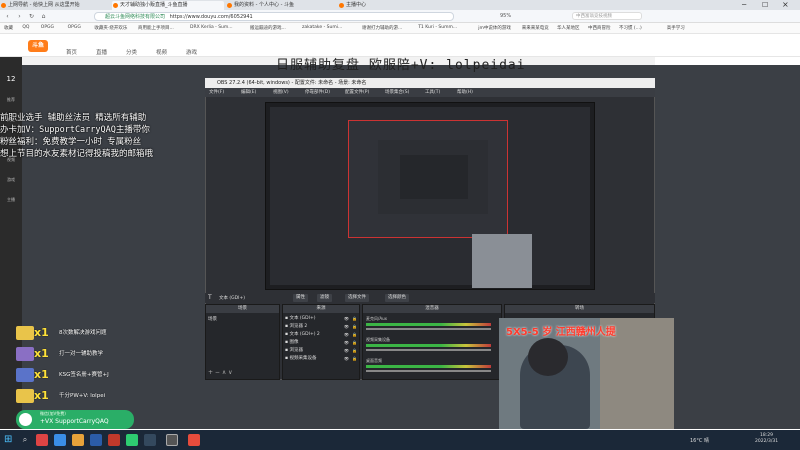  What do you see at coordinates (71, 333) in the screenshot?
I see `gift-item: x1 8次数解决游戏问题` at bounding box center [71, 333].